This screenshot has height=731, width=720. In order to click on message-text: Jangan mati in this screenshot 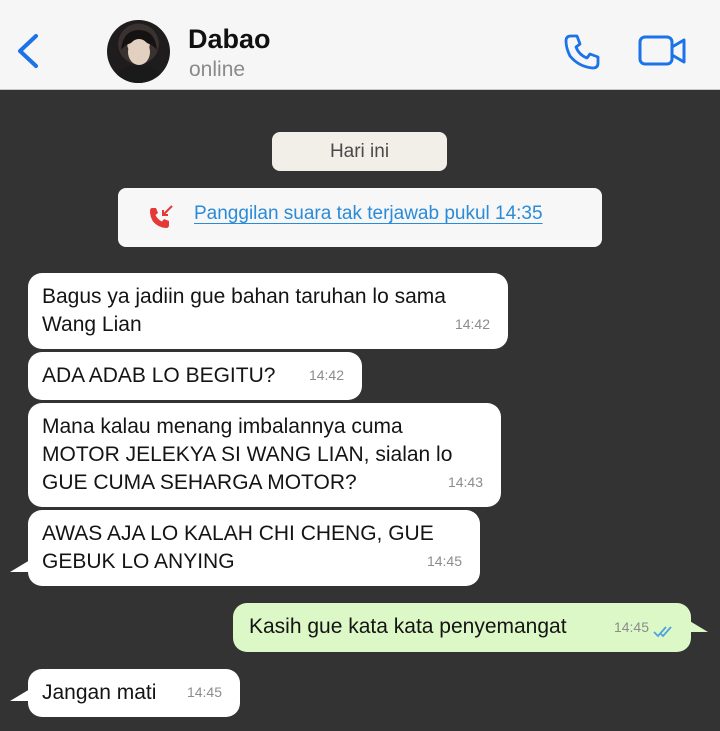, I will do `click(99, 693)`.